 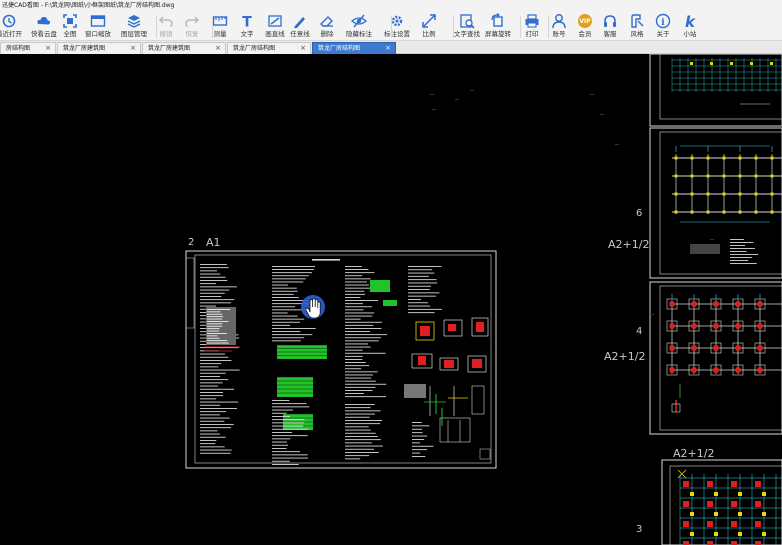 I want to click on document-tab-3: 筑龙厂房建筑图 ×, so click(x=184, y=48).